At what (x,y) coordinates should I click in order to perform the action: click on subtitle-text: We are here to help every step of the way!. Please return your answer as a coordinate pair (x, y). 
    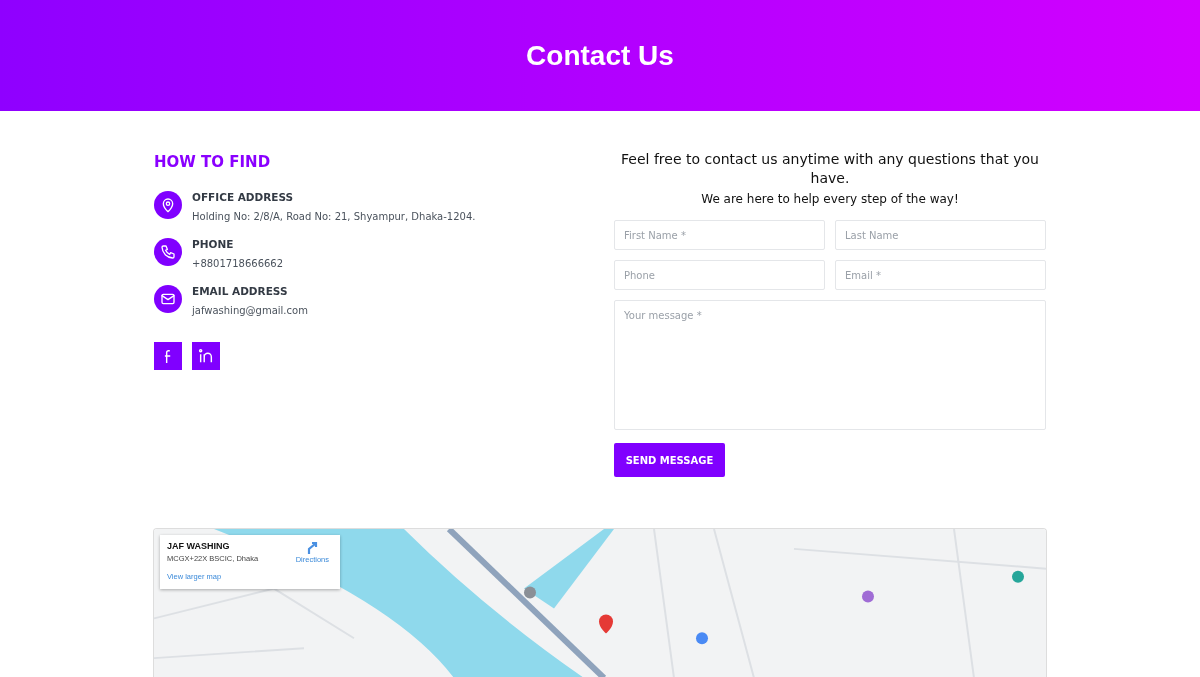
    Looking at the image, I should click on (830, 199).